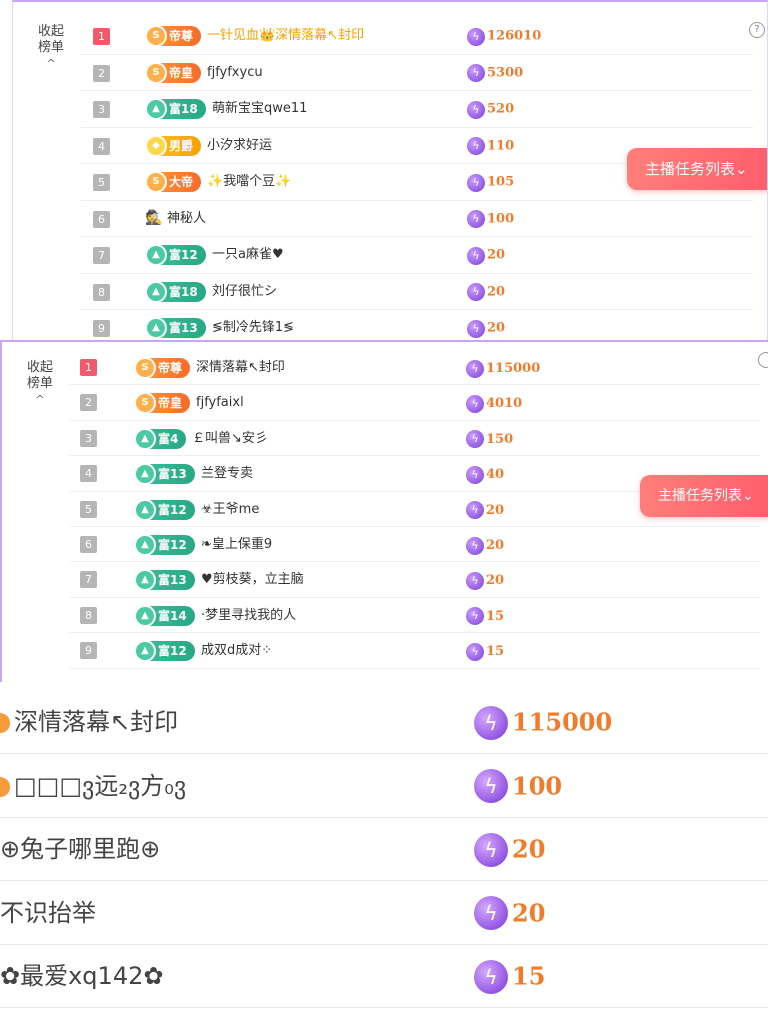 The image size is (768, 1024). I want to click on user-name: ♥剪枝葵，立主脑, so click(252, 579).